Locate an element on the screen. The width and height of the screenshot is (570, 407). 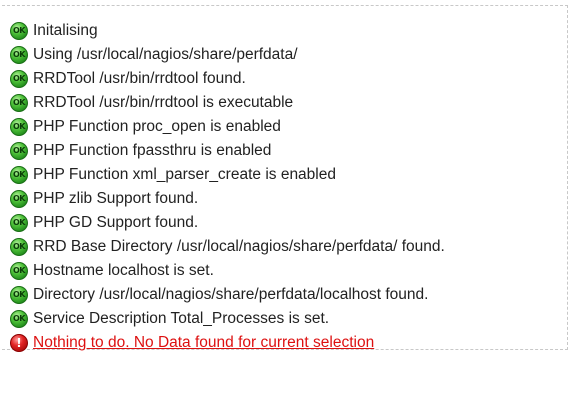
check-item-fpassthru: OK PHP Function fpassthru is enabled is located at coordinates (227, 151).